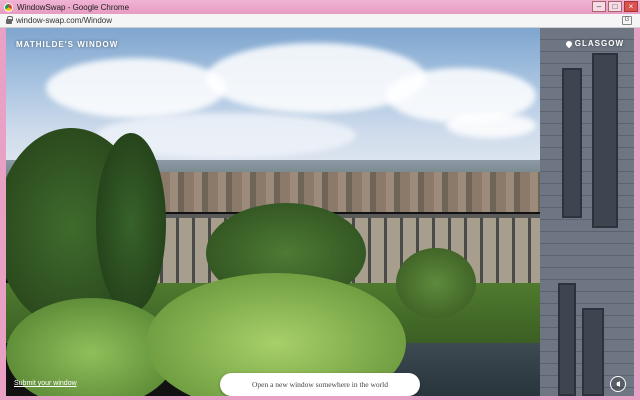 This screenshot has width=640, height=400. What do you see at coordinates (320, 384) in the screenshot?
I see `open-new-window-button: Open a new window somewhere in the world` at bounding box center [320, 384].